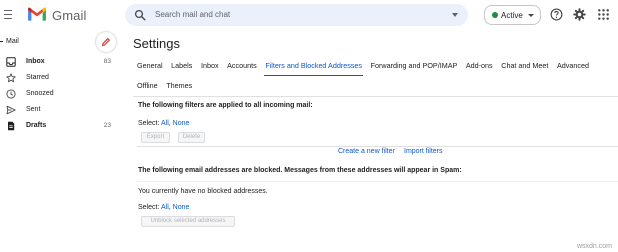 The width and height of the screenshot is (618, 252). I want to click on star-icon, so click(11, 78).